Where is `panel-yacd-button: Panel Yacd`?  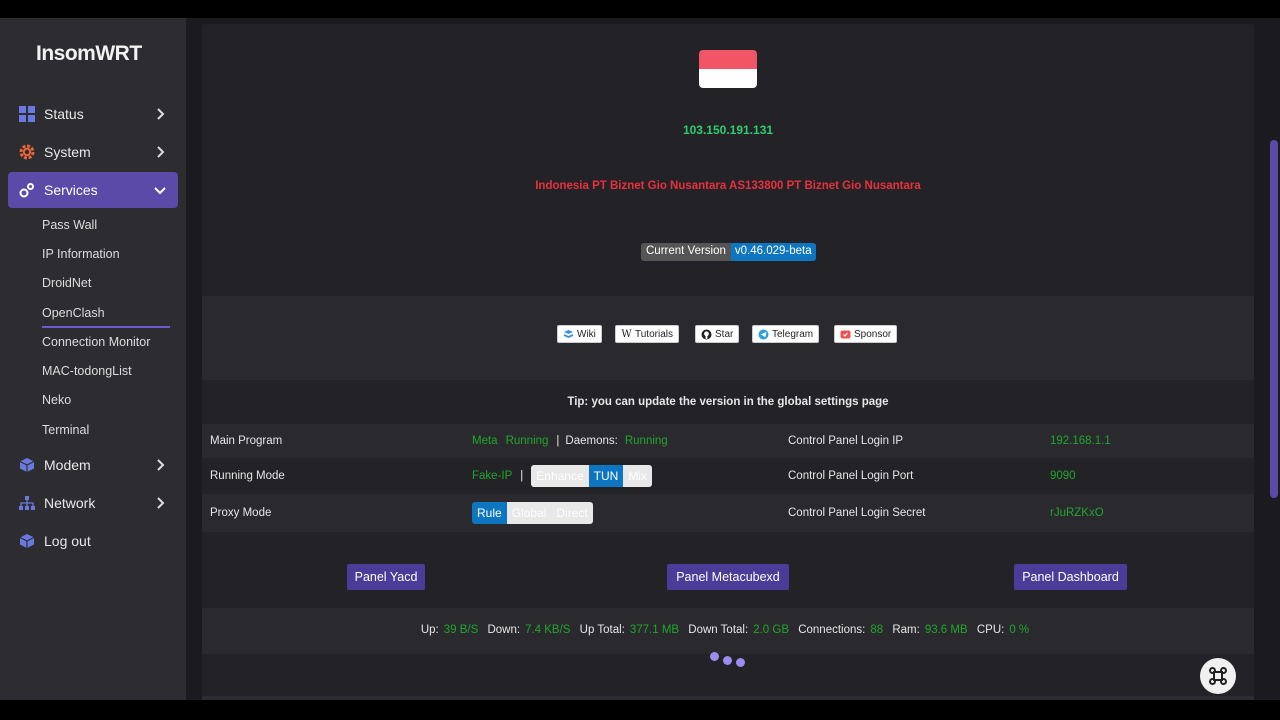 panel-yacd-button: Panel Yacd is located at coordinates (386, 577).